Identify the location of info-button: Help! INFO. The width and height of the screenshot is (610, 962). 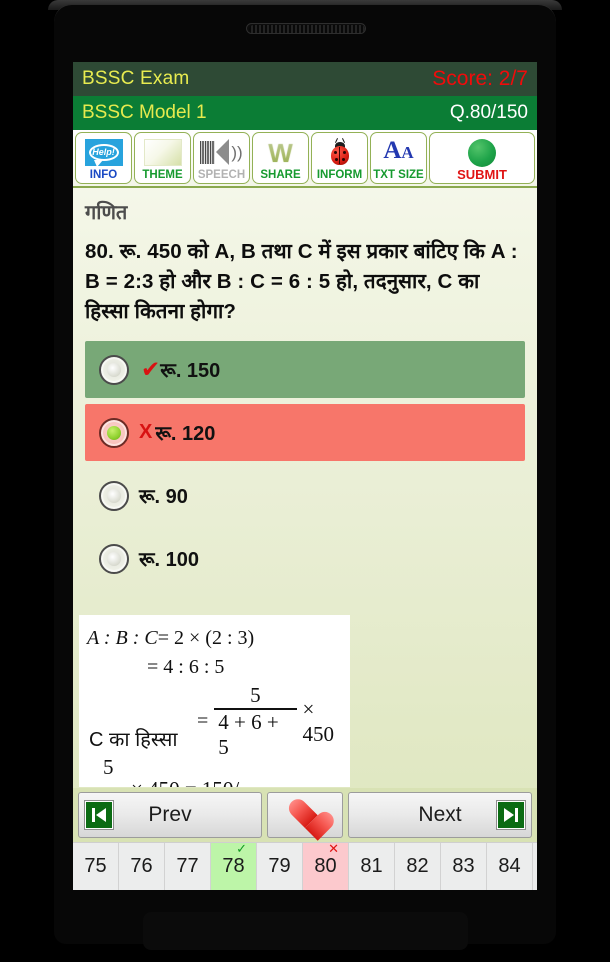
(103, 158).